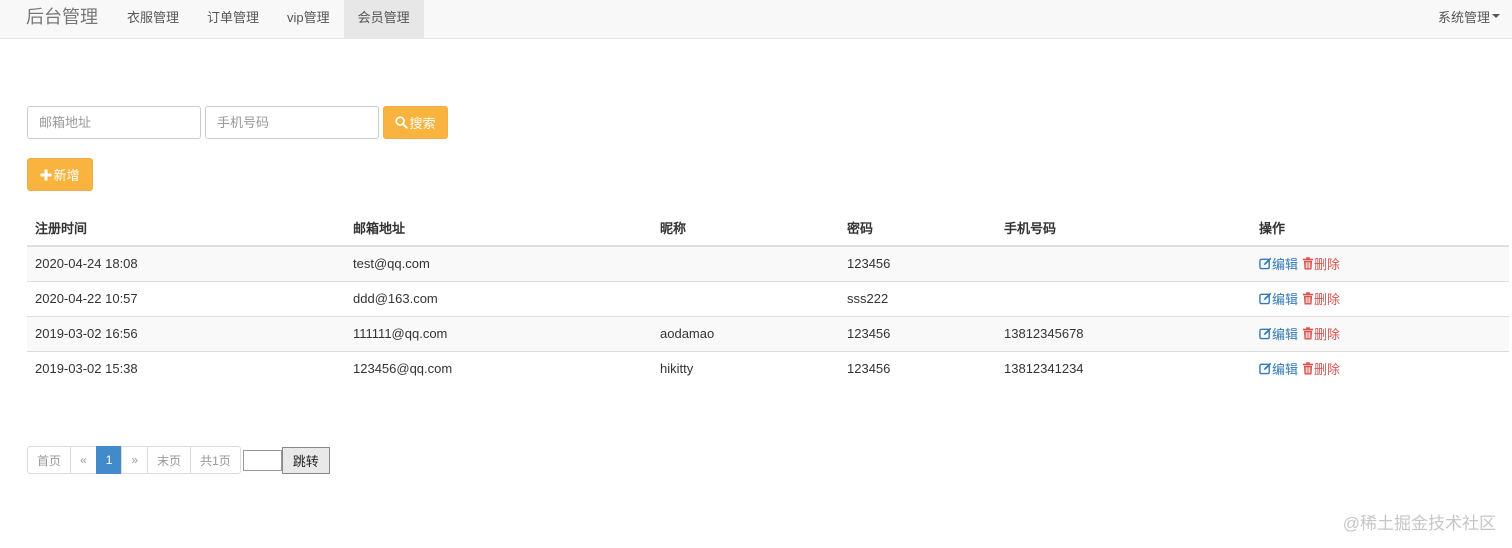 Image resolution: width=1512 pixels, height=548 pixels. I want to click on nav-item-clothes: 衣服管理, so click(153, 16).